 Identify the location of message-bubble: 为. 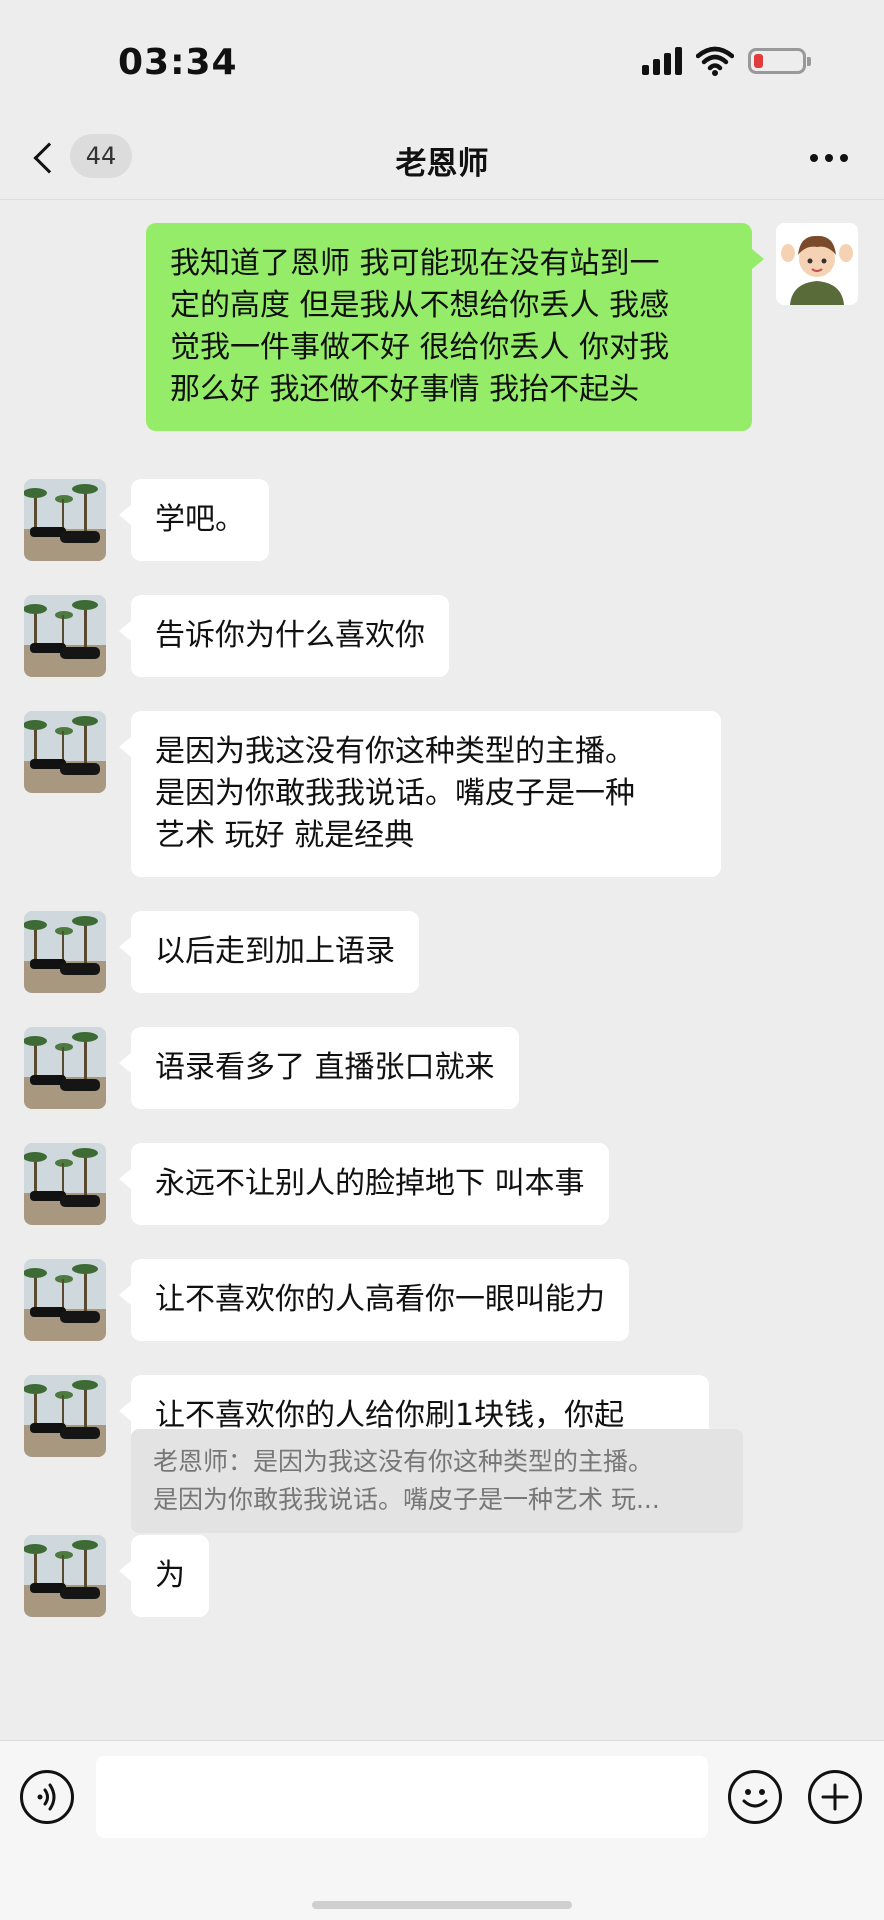
(164, 1576).